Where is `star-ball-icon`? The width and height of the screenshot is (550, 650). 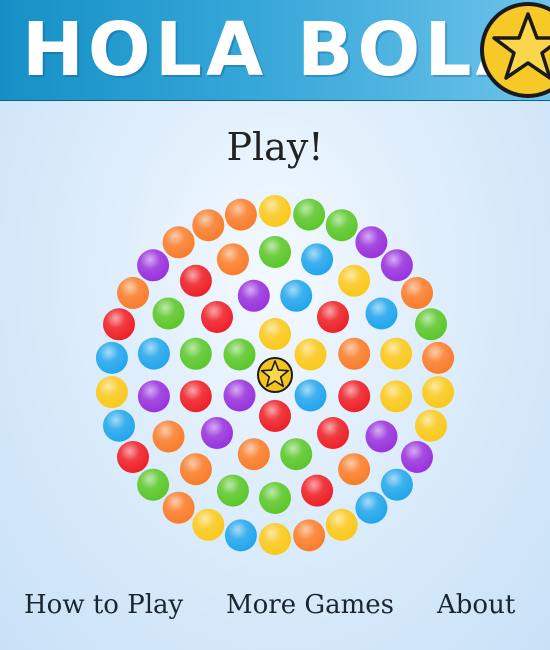
star-ball-icon is located at coordinates (515, 50).